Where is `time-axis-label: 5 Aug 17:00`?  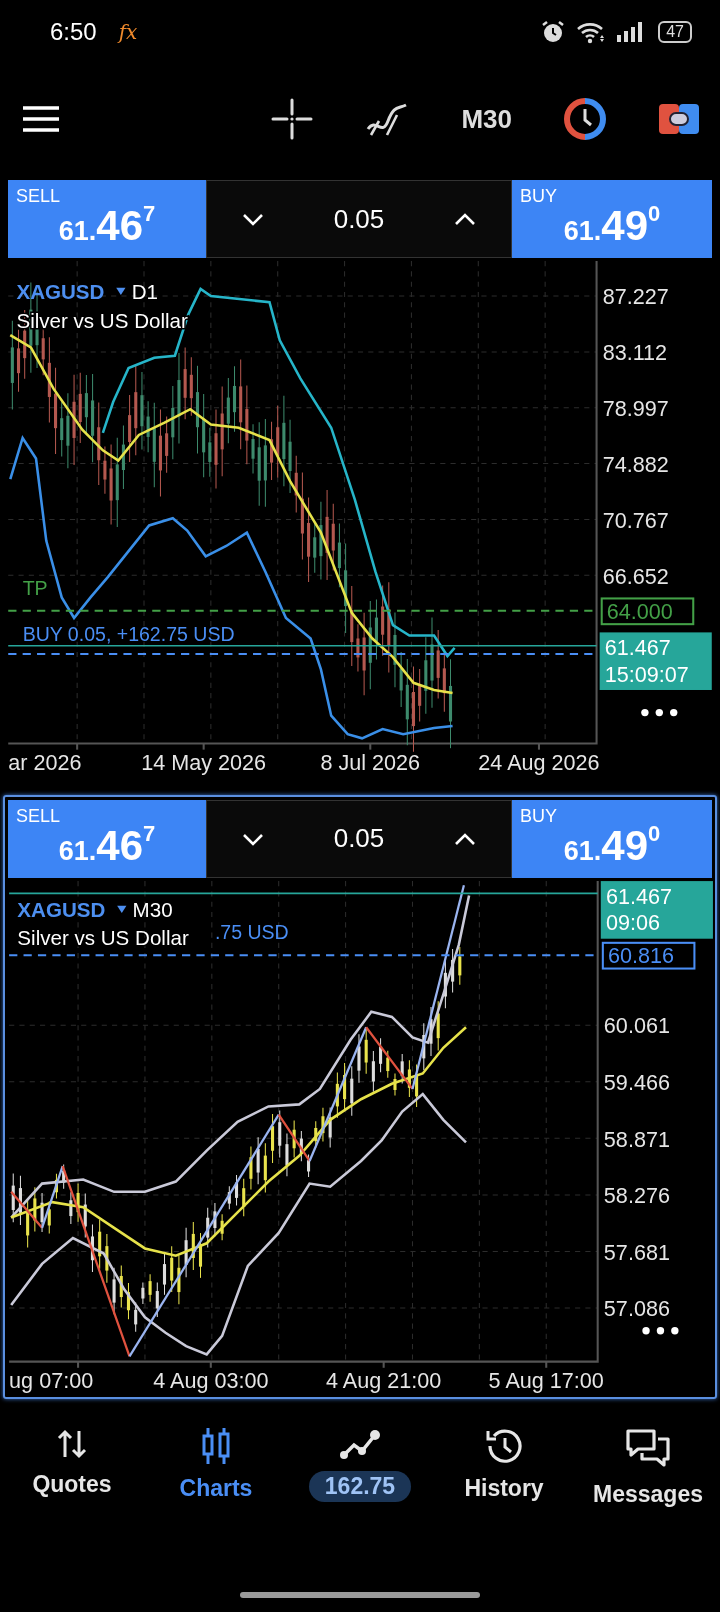
time-axis-label: 5 Aug 17:00 is located at coordinates (546, 1380).